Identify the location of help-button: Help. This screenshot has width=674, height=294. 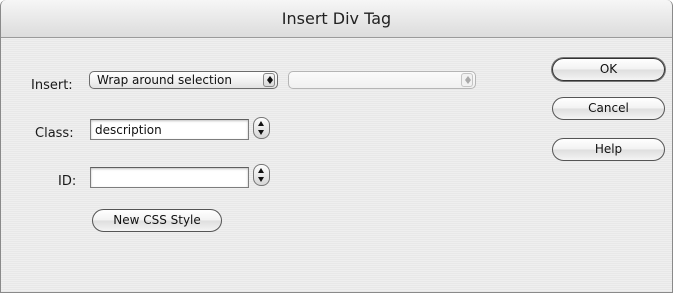
(608, 149).